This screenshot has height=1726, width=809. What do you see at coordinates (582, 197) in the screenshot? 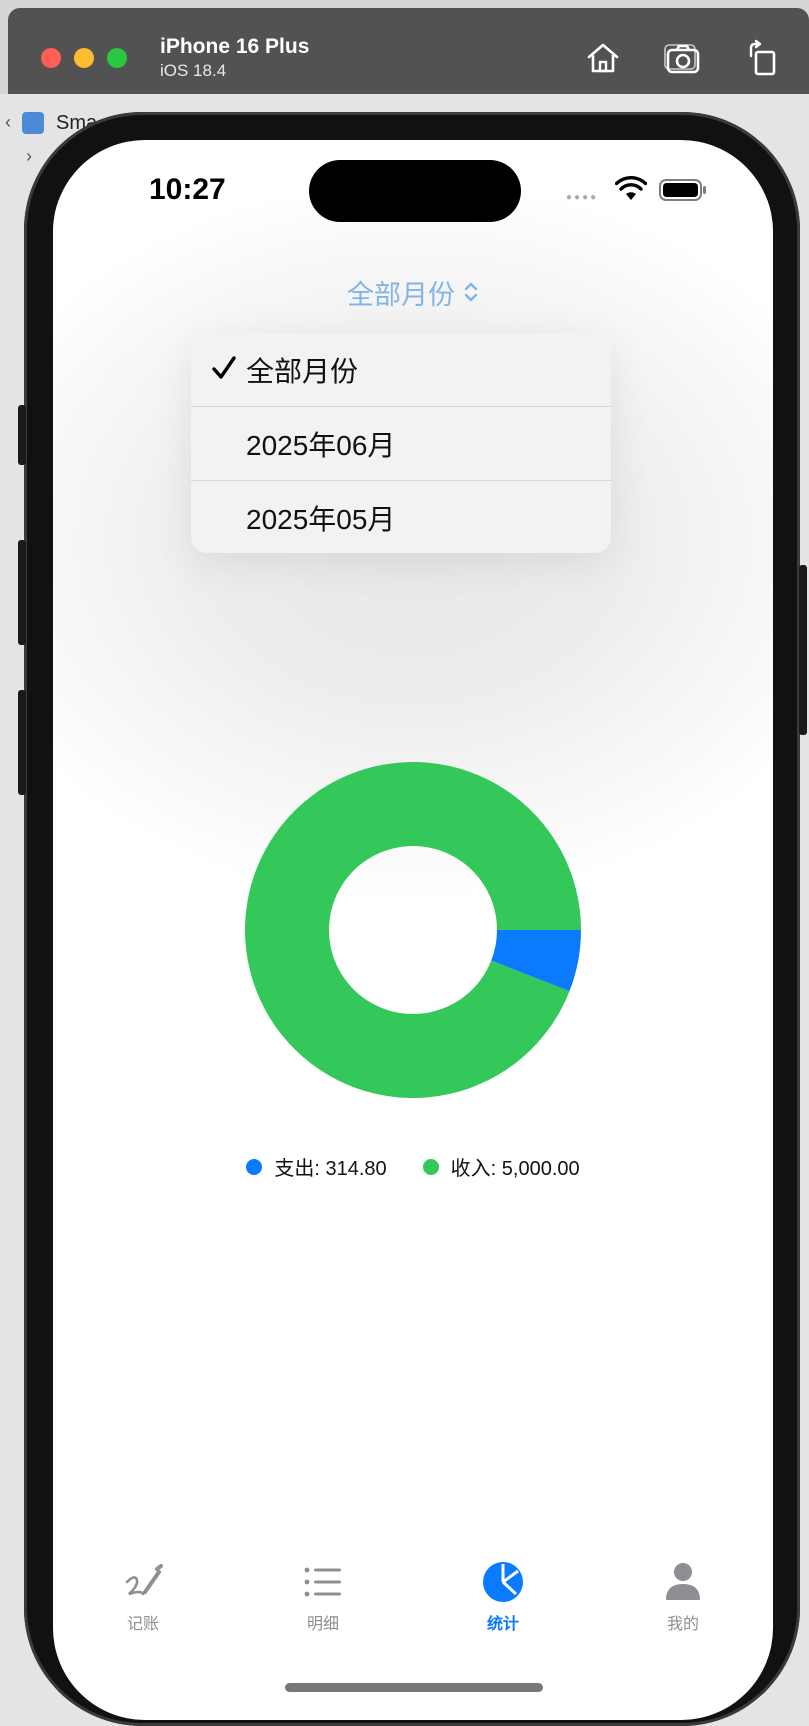
I see `cellular-signal-icon: ●●●●` at bounding box center [582, 197].